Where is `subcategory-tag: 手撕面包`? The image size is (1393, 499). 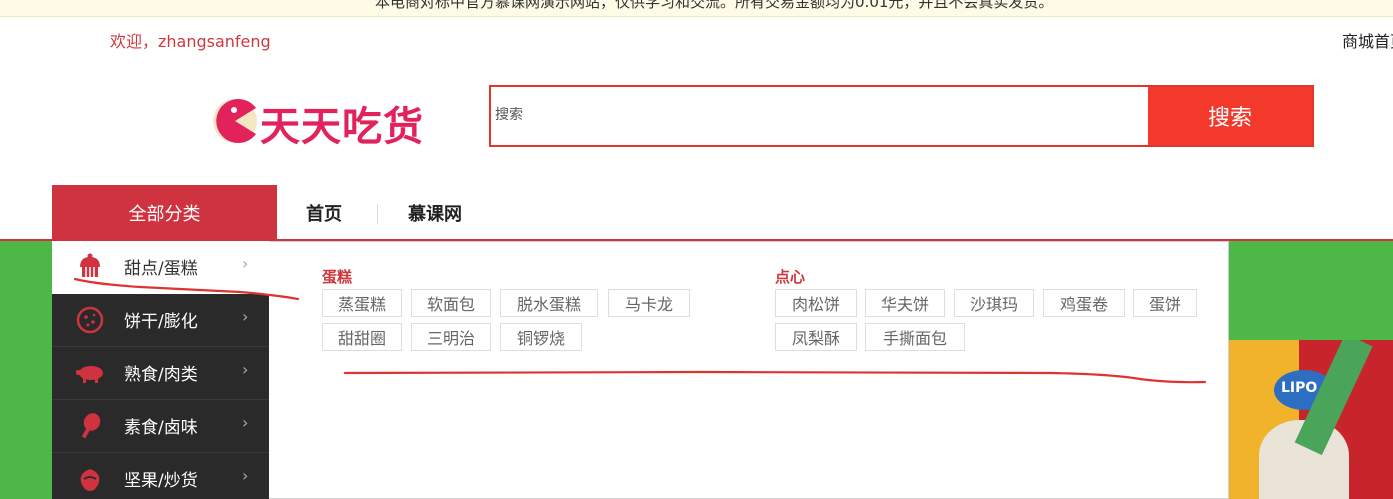
subcategory-tag: 手撕面包 is located at coordinates (915, 337).